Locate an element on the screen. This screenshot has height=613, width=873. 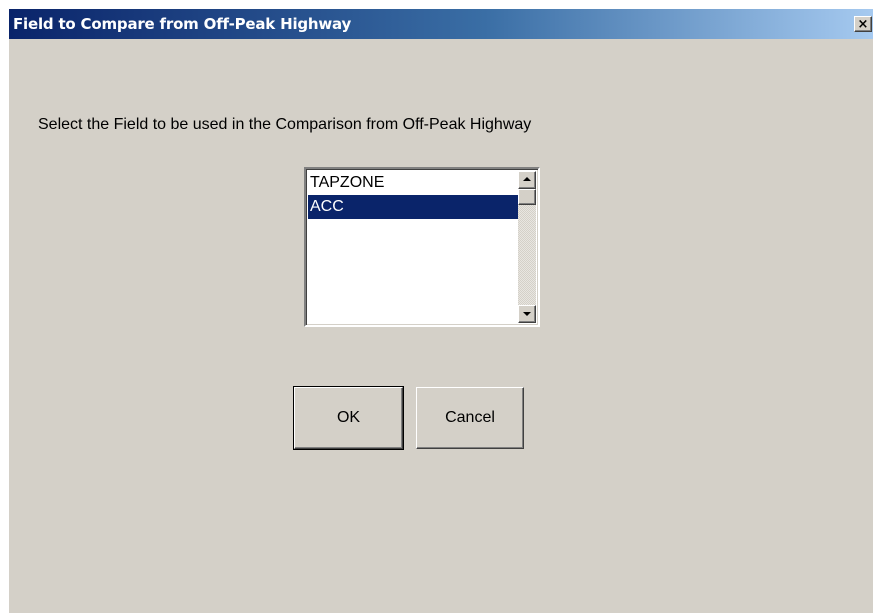
scroll-down-button is located at coordinates (527, 314).